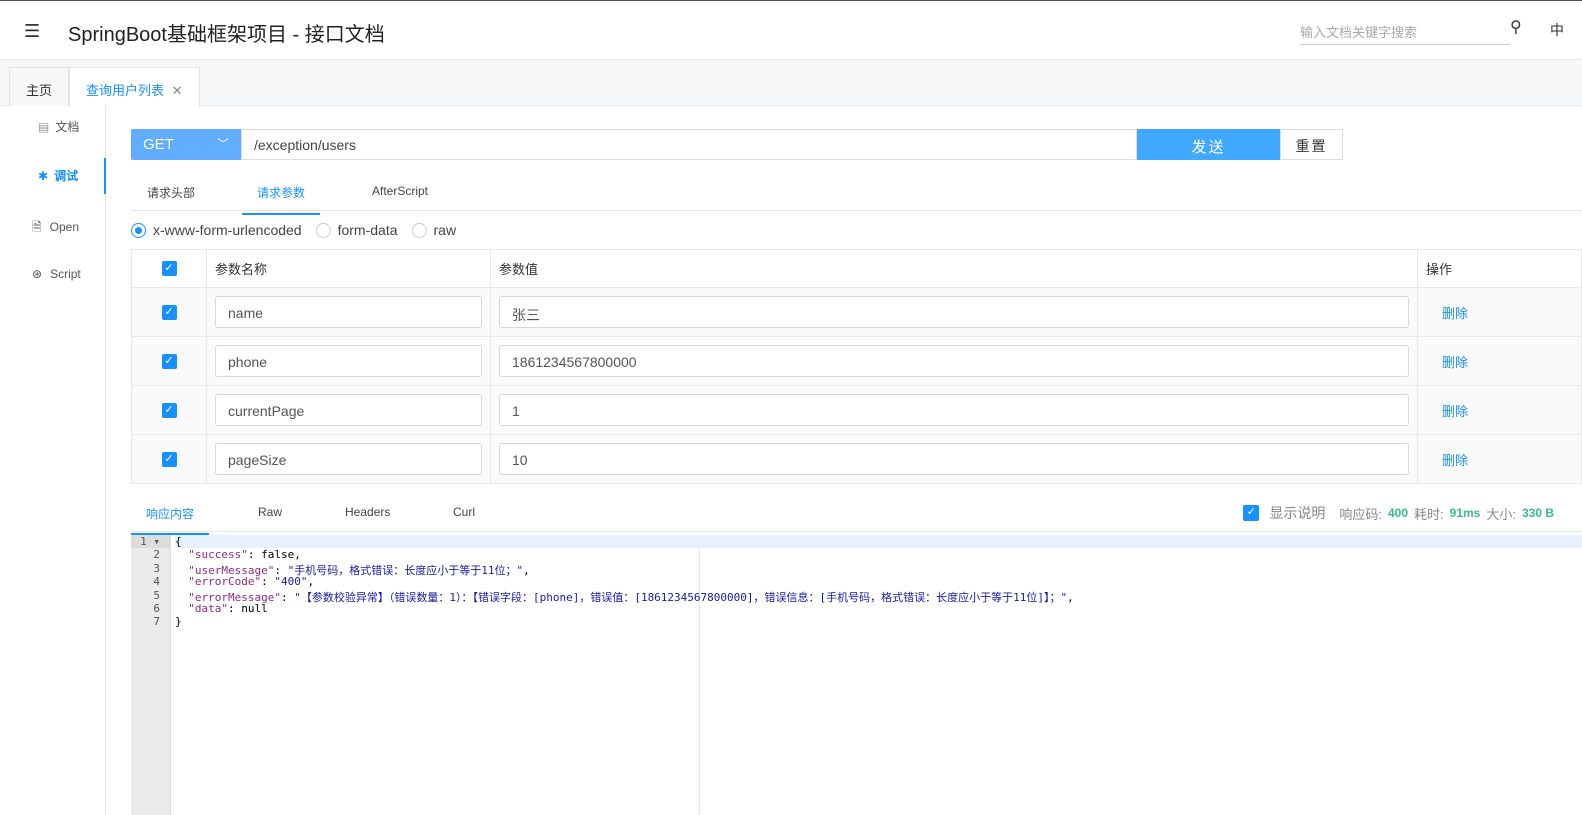  Describe the element at coordinates (791, 30) in the screenshot. I see `top-header: ☰ SpringBoot基础框架项目 - 接口文档 输入文档关键字搜索 ⚲ 中` at that location.